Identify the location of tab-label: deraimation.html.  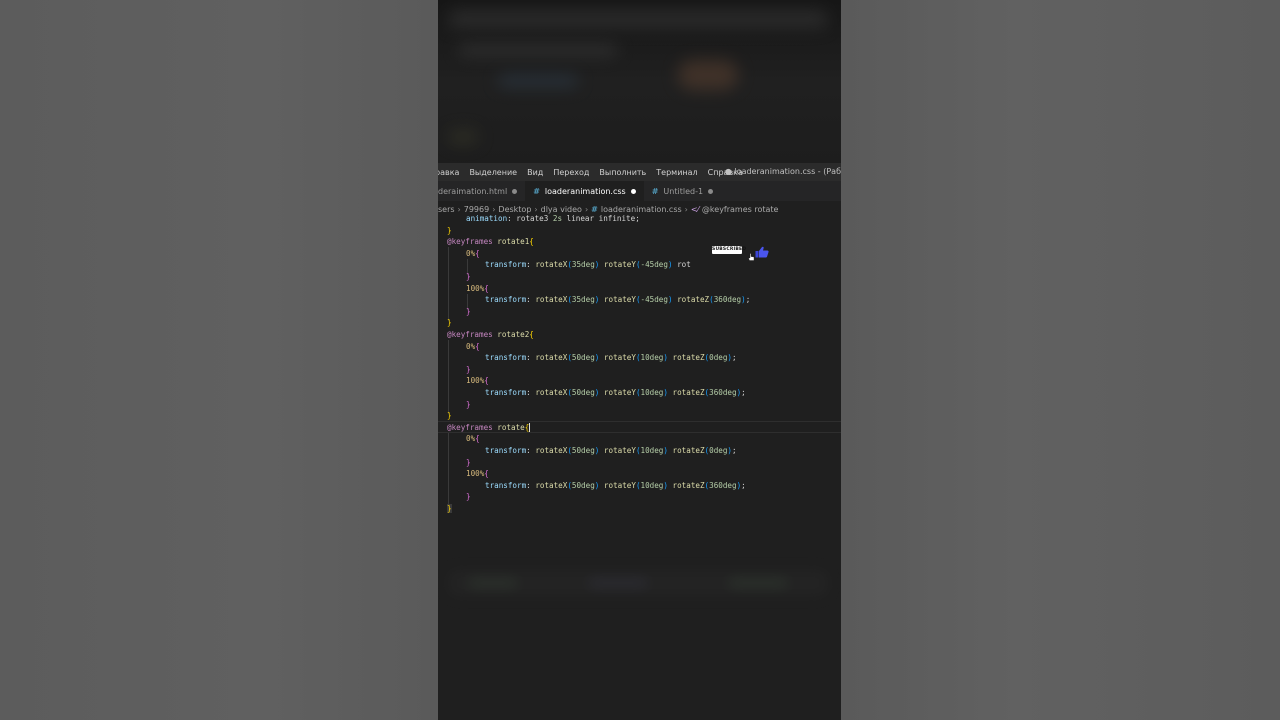
(473, 191).